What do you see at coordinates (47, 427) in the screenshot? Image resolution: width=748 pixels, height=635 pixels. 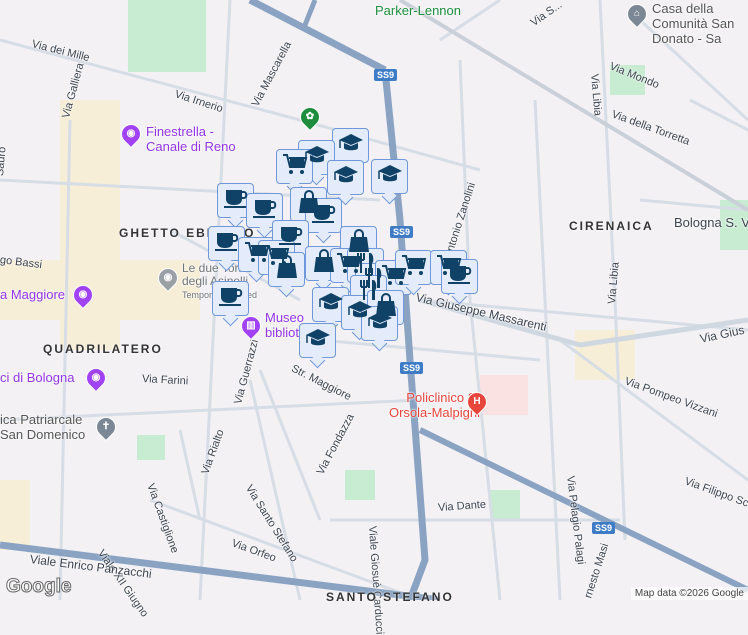 I see `poi-san-domenico: ica Patriarcale San Domenico` at bounding box center [47, 427].